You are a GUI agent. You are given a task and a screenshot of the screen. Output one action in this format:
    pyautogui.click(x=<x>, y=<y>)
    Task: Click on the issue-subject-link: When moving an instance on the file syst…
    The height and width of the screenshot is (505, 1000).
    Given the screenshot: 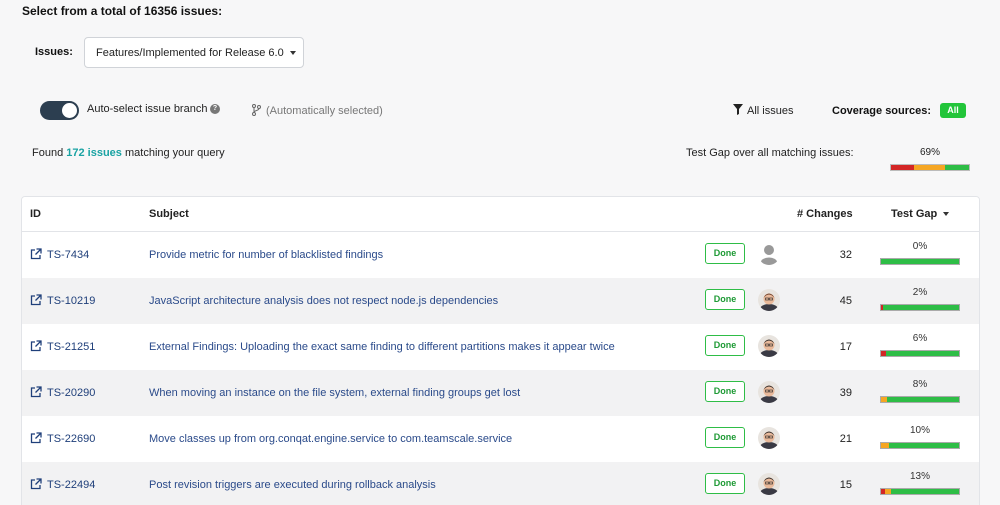 What is the action you would take?
    pyautogui.click(x=334, y=393)
    